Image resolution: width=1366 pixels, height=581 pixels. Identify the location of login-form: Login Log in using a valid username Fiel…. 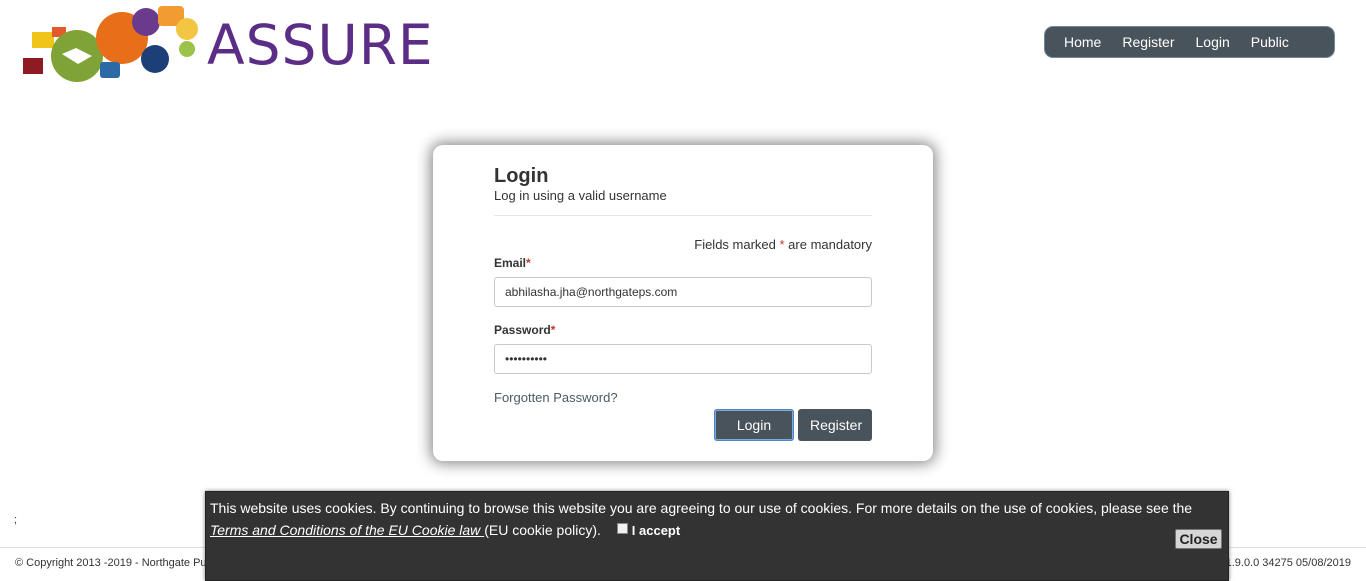
(683, 302).